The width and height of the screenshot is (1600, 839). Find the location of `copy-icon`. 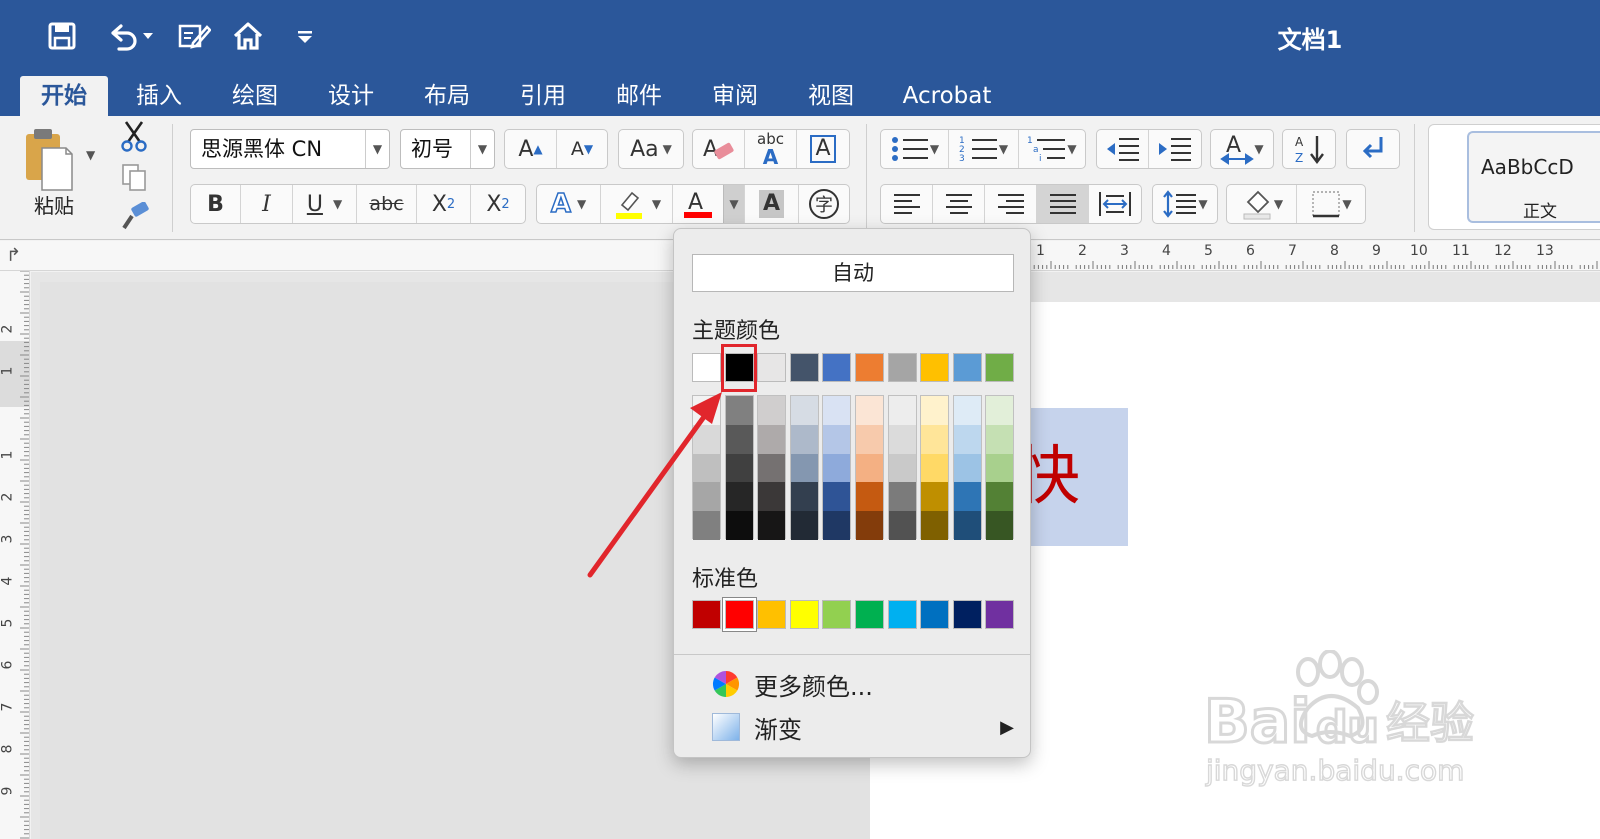

copy-icon is located at coordinates (134, 179).